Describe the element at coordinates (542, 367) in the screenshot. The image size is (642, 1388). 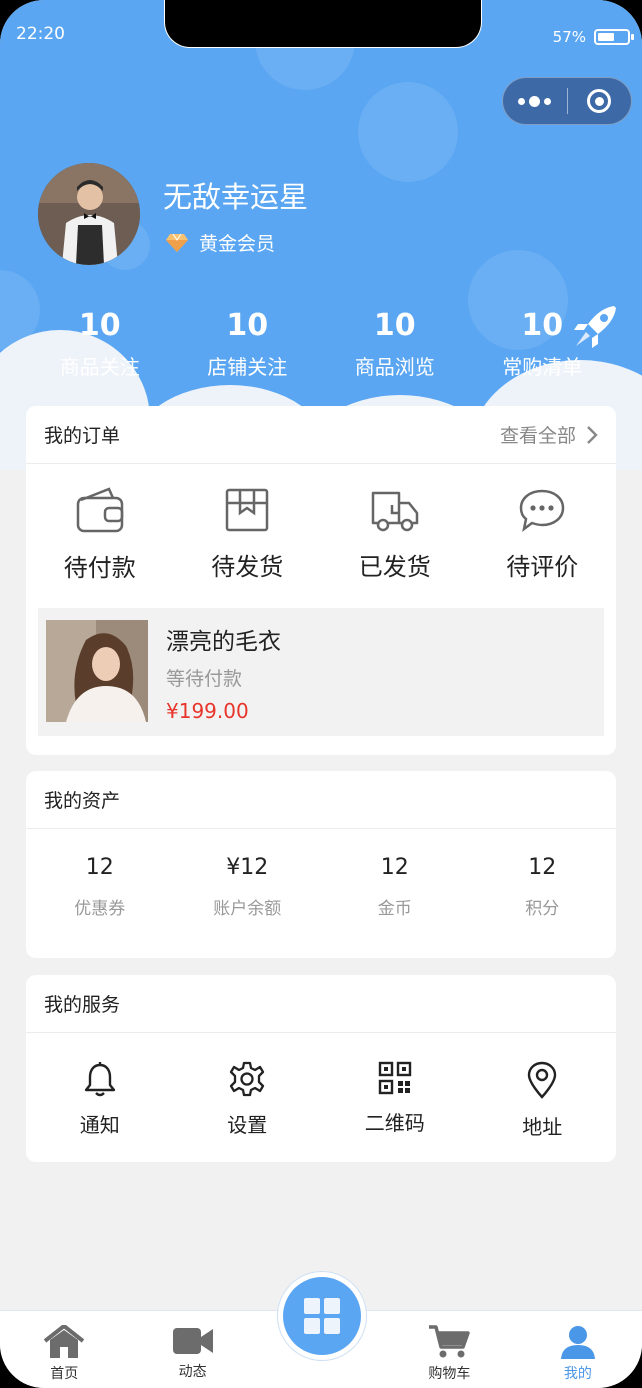
I see `stat-label: 常购清单` at that location.